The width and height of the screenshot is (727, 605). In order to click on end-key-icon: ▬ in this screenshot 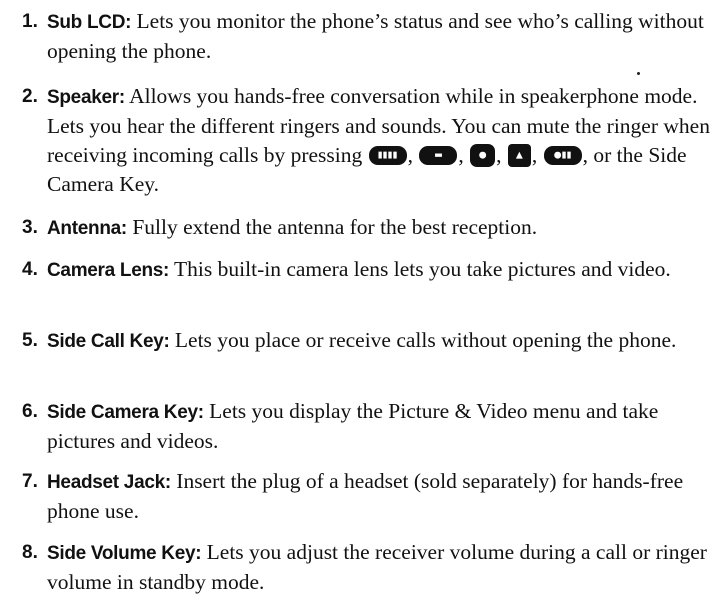, I will do `click(438, 155)`.